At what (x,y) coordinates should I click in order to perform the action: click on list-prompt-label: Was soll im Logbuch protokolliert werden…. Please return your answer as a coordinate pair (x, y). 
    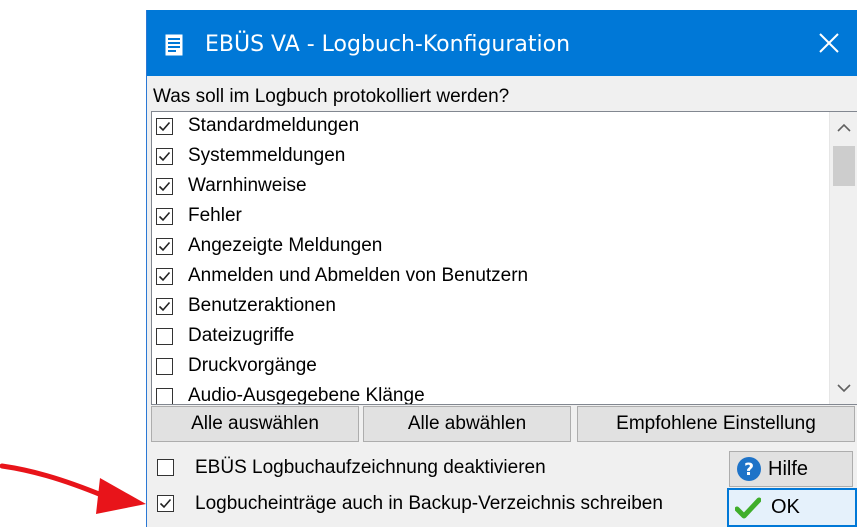
    Looking at the image, I should click on (331, 96).